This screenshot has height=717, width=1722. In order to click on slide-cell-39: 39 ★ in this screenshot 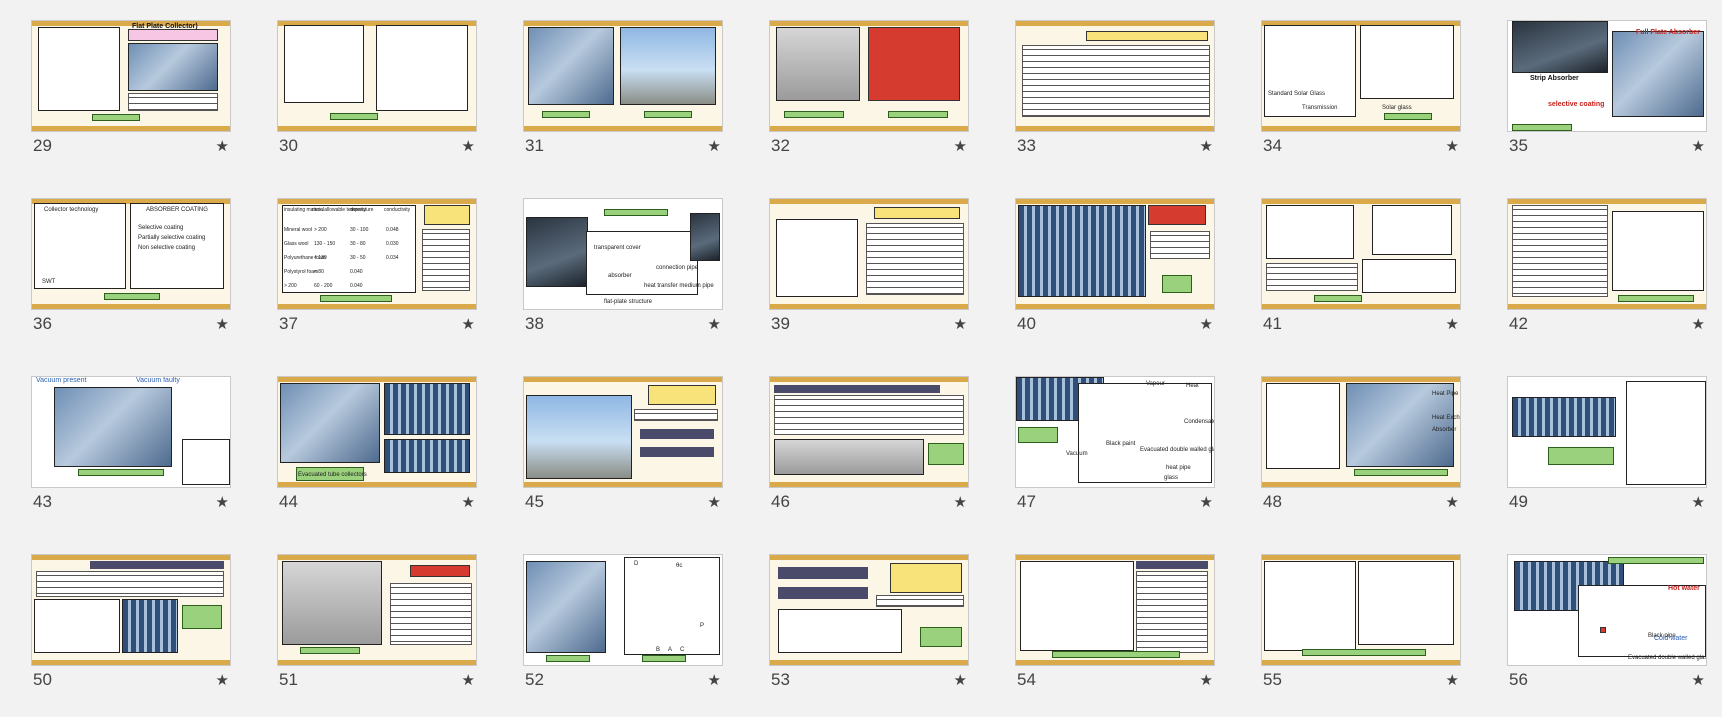, I will do `click(869, 273)`.